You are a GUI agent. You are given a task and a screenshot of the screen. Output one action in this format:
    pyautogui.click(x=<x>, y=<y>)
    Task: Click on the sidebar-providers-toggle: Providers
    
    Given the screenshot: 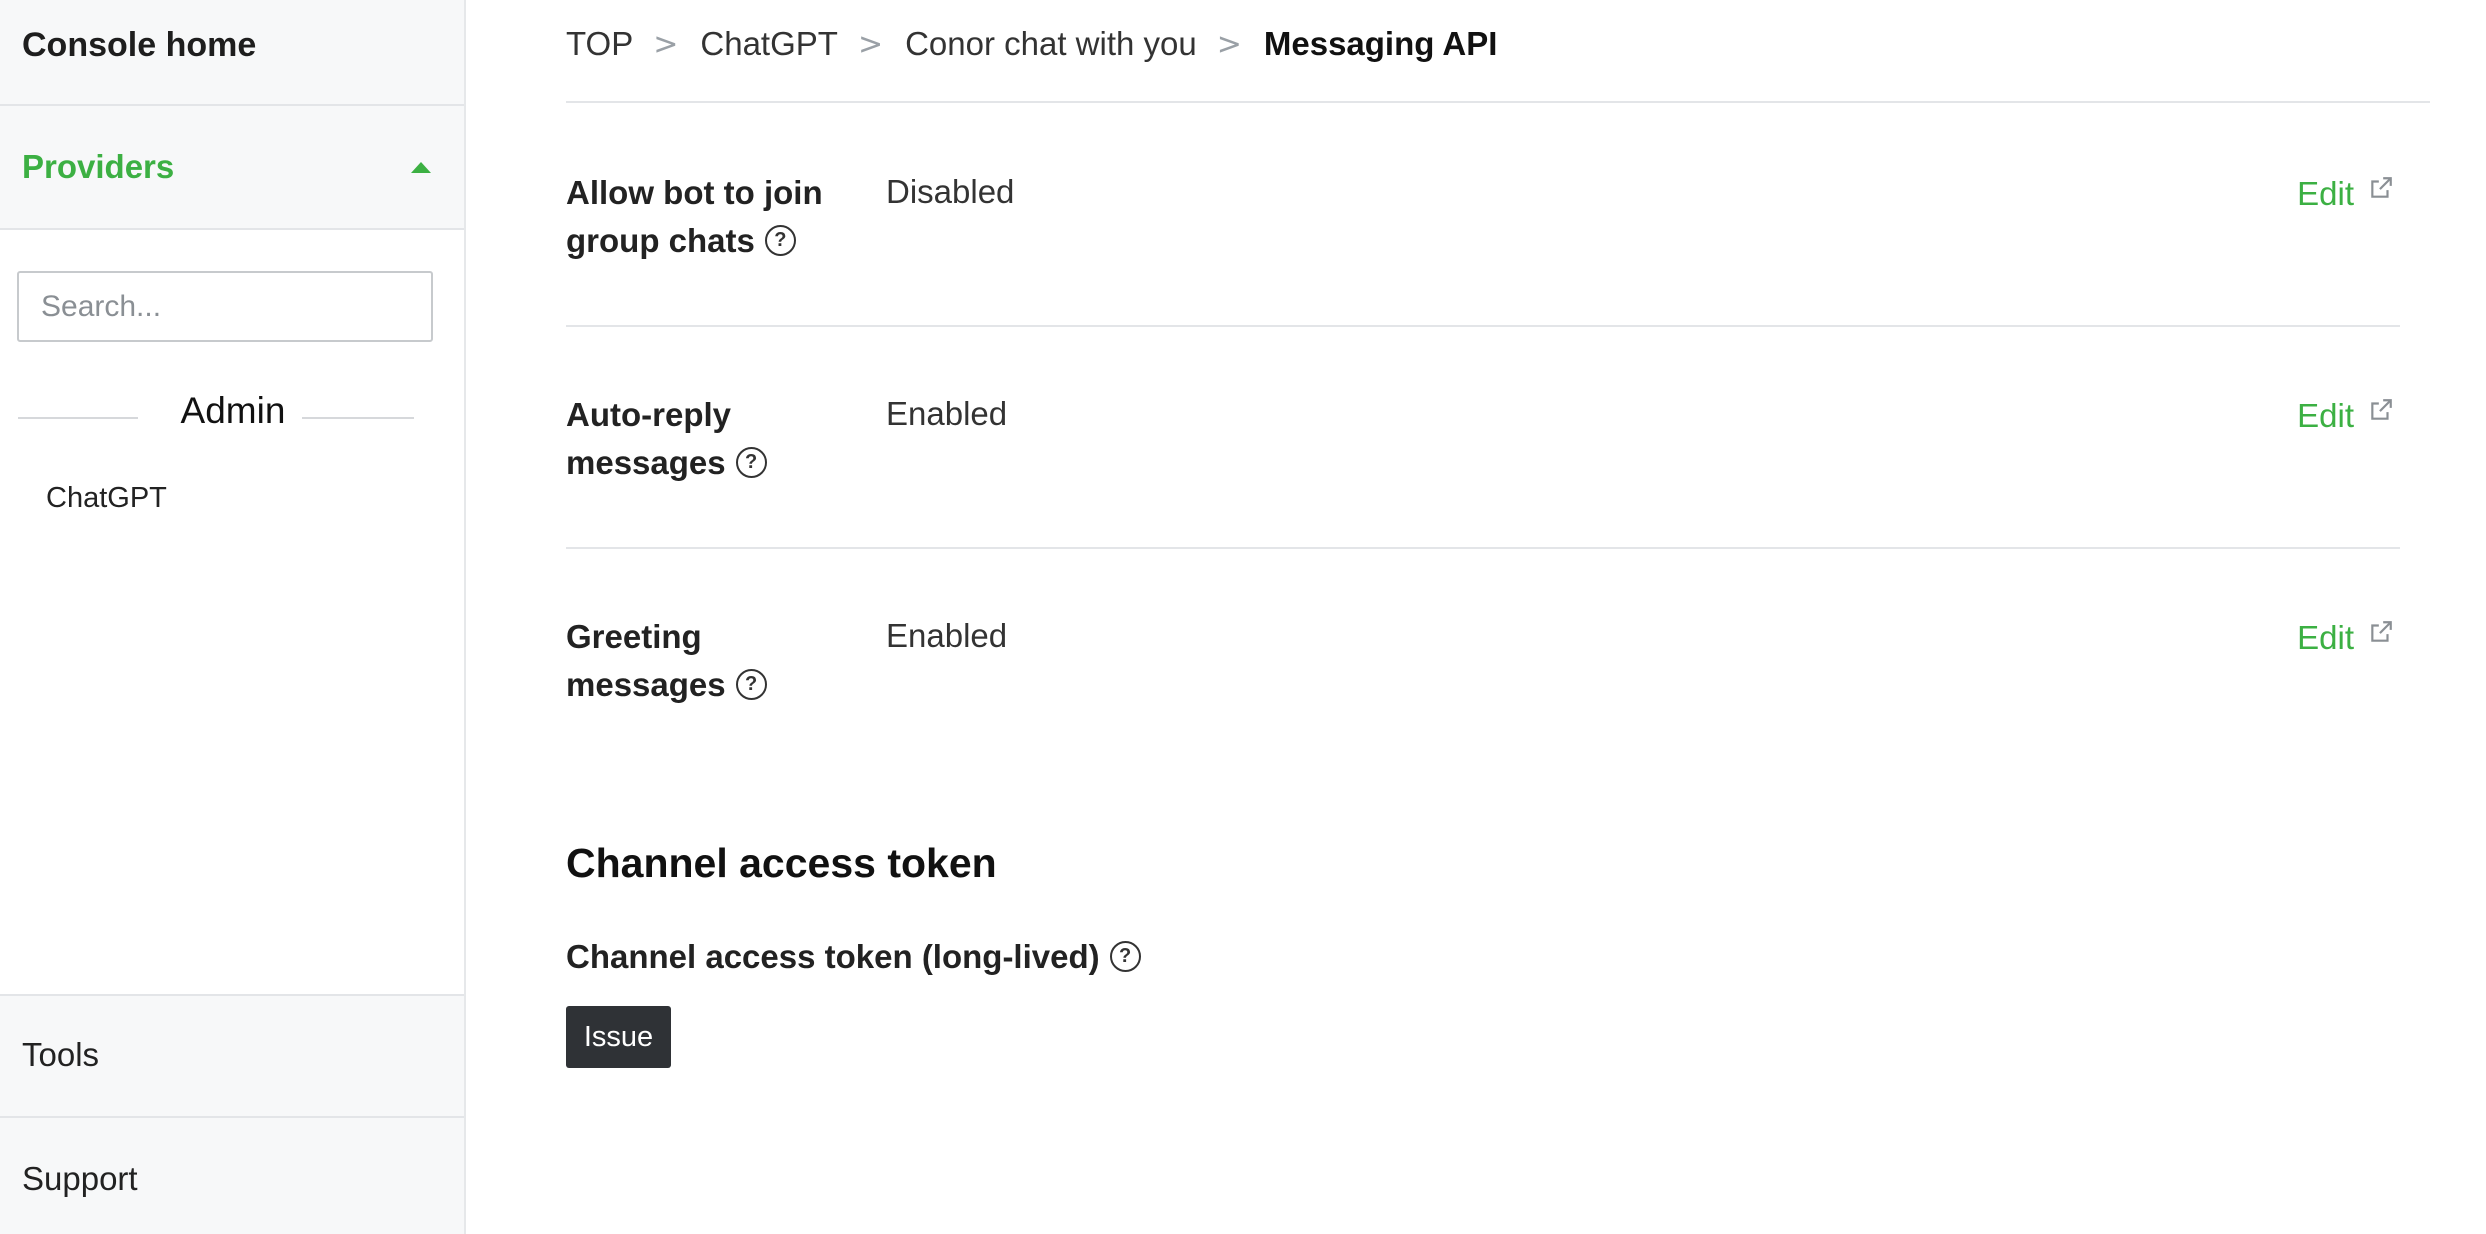 What is the action you would take?
    pyautogui.click(x=232, y=168)
    